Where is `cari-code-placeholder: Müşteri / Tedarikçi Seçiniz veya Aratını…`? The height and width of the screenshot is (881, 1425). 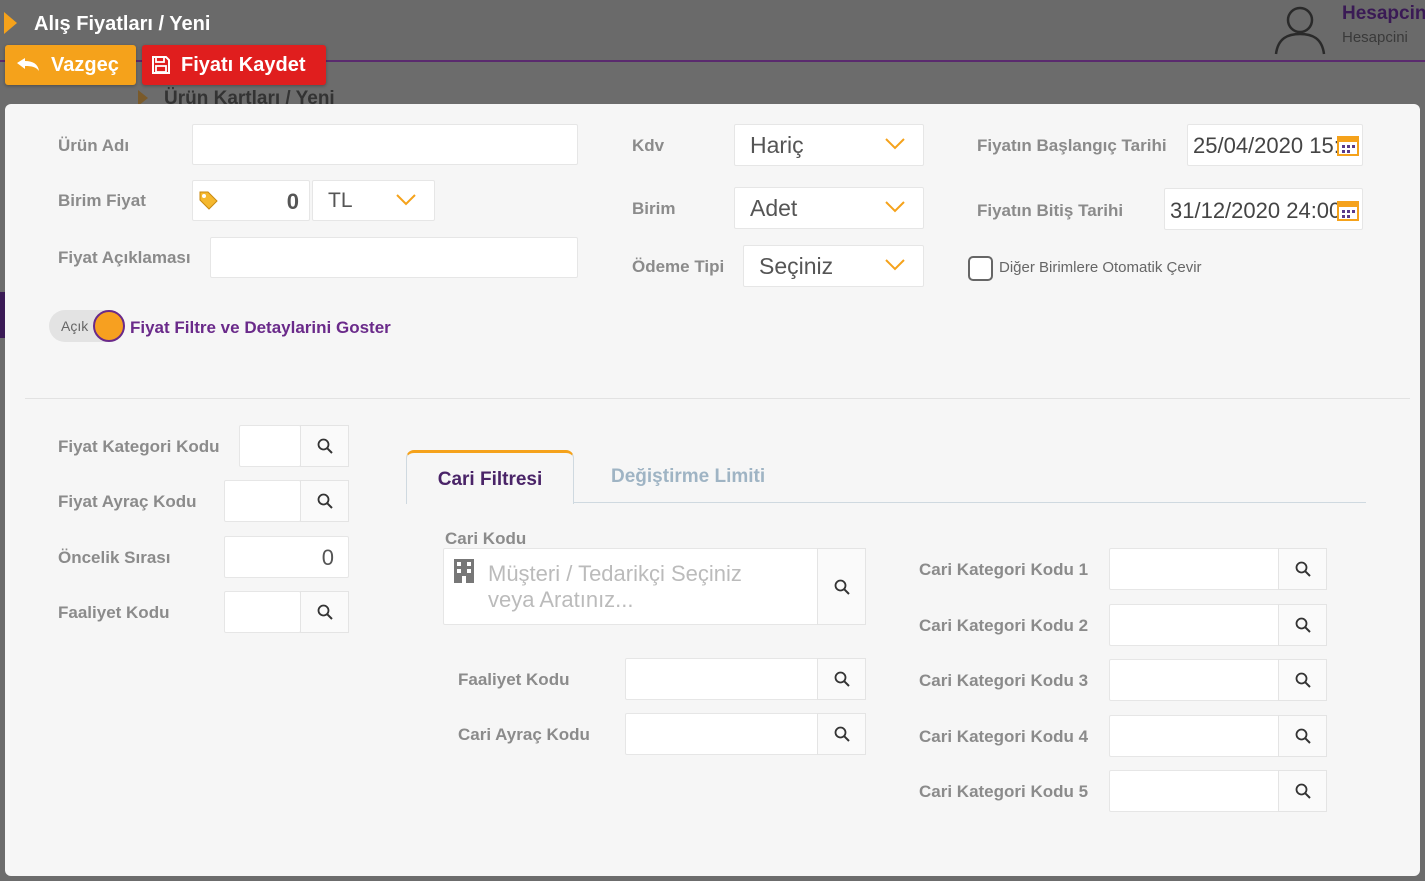
cari-code-placeholder: Müşteri / Tedarikçi Seçiniz veya Aratını… is located at coordinates (615, 586).